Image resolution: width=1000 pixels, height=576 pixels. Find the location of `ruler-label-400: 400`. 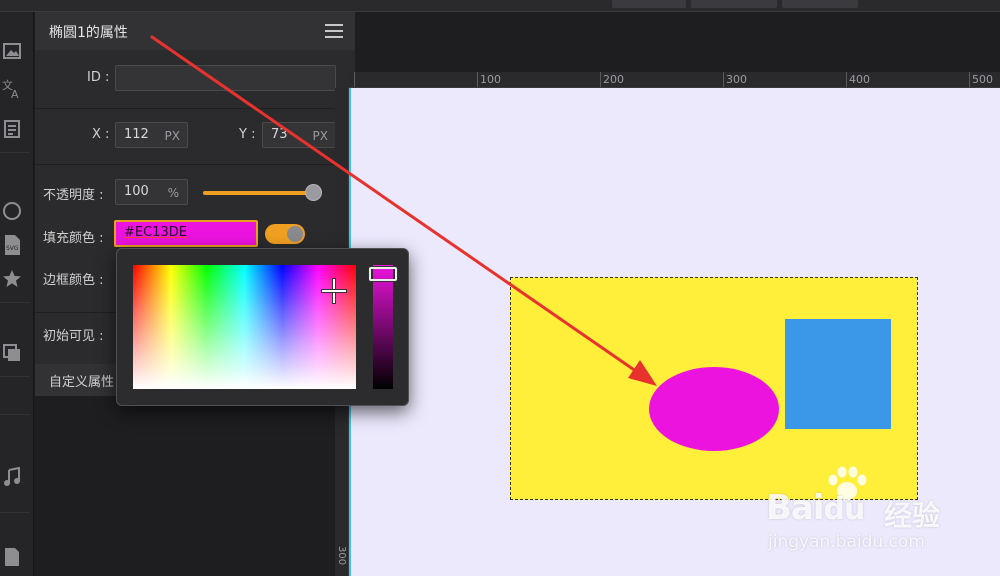

ruler-label-400: 400 is located at coordinates (859, 79).